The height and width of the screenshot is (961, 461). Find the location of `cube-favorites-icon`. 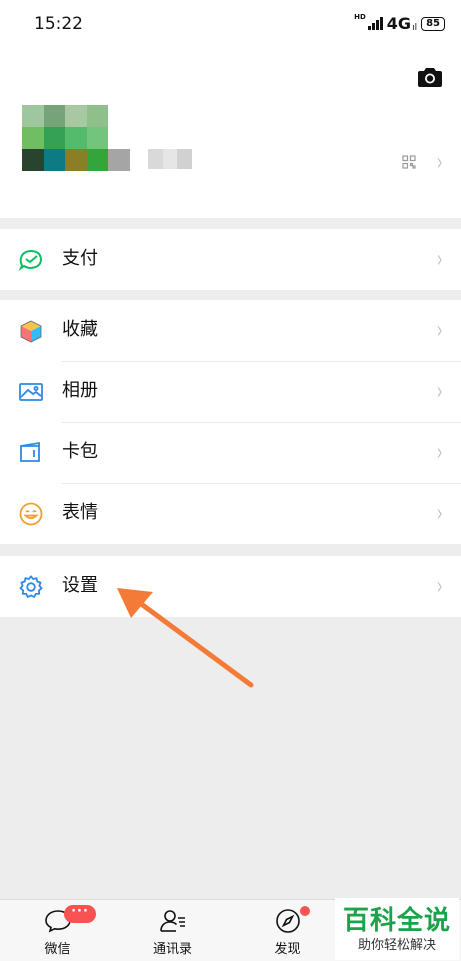

cube-favorites-icon is located at coordinates (31, 331).